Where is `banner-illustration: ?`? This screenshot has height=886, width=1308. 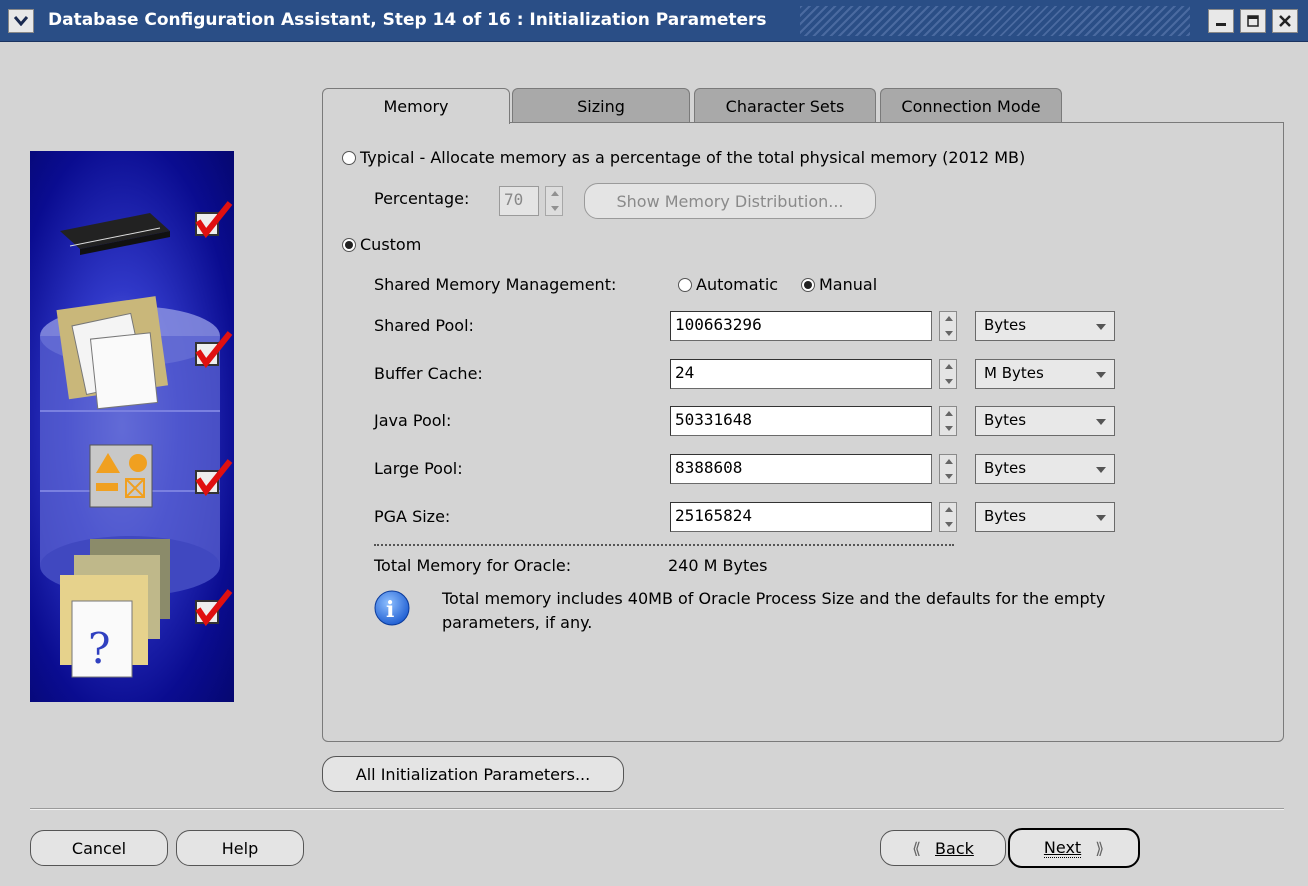 banner-illustration: ? is located at coordinates (136, 439).